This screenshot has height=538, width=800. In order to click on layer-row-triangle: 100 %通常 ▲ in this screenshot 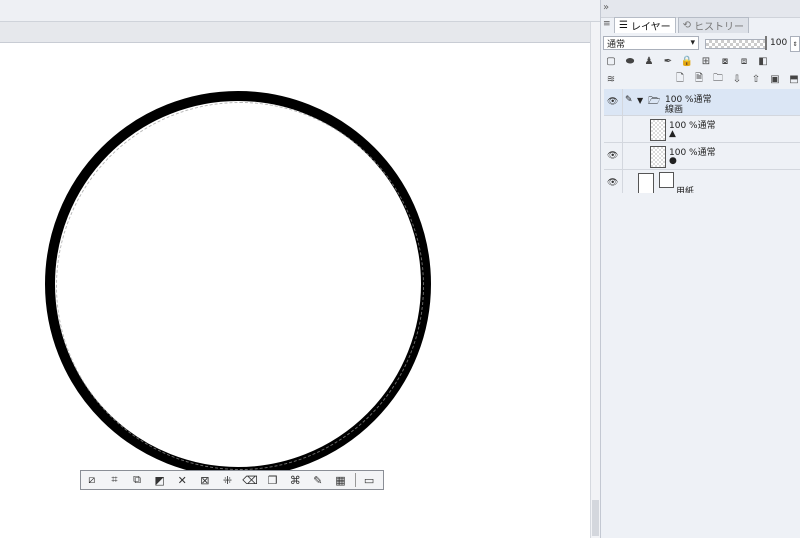, I will do `click(702, 129)`.